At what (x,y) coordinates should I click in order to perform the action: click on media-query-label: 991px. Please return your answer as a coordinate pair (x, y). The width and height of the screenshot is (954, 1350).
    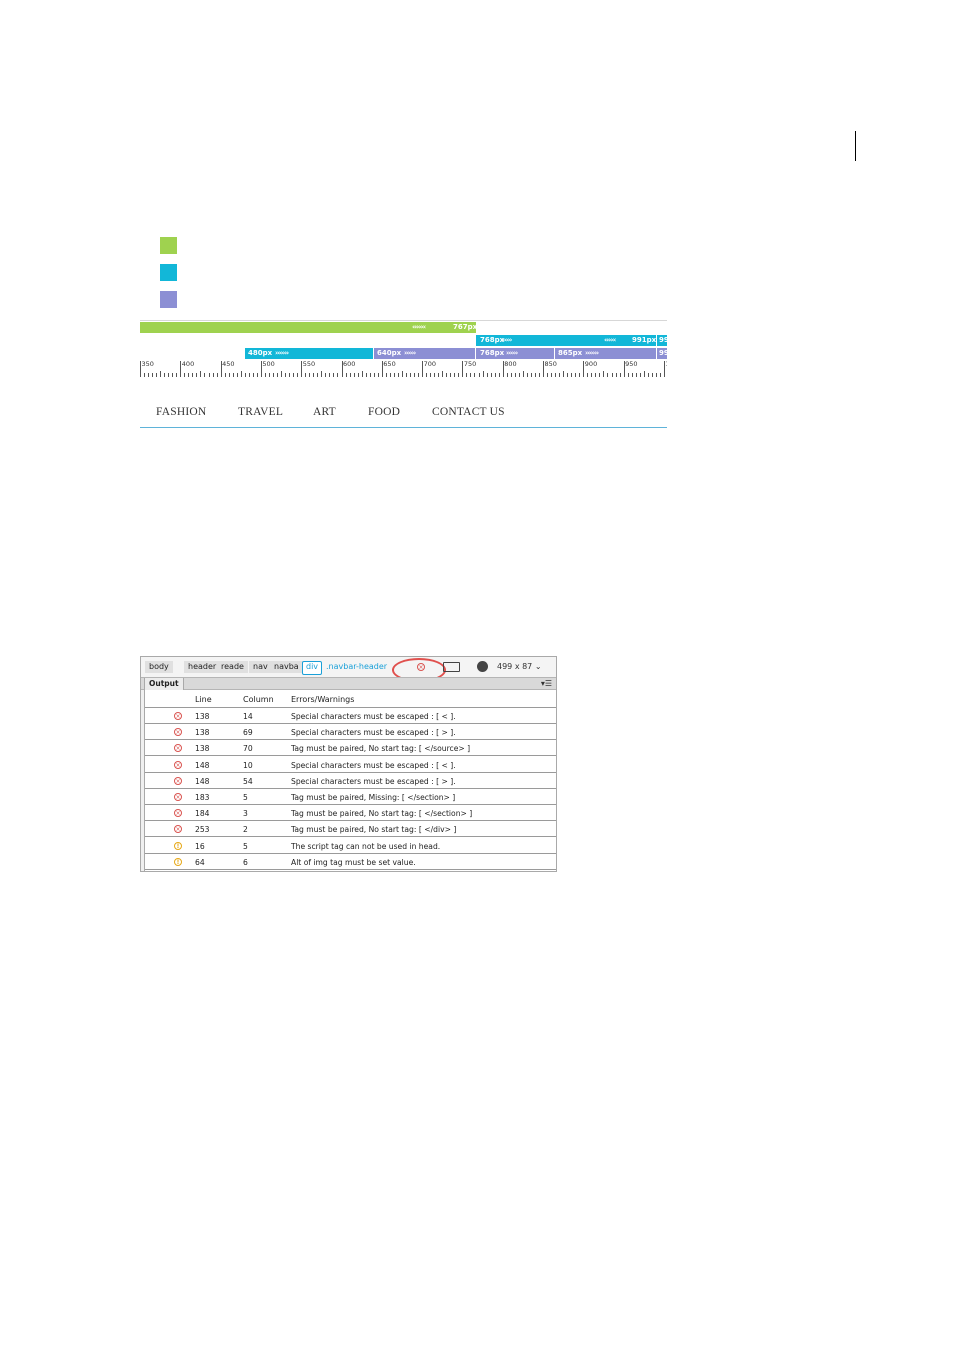
    Looking at the image, I should click on (644, 340).